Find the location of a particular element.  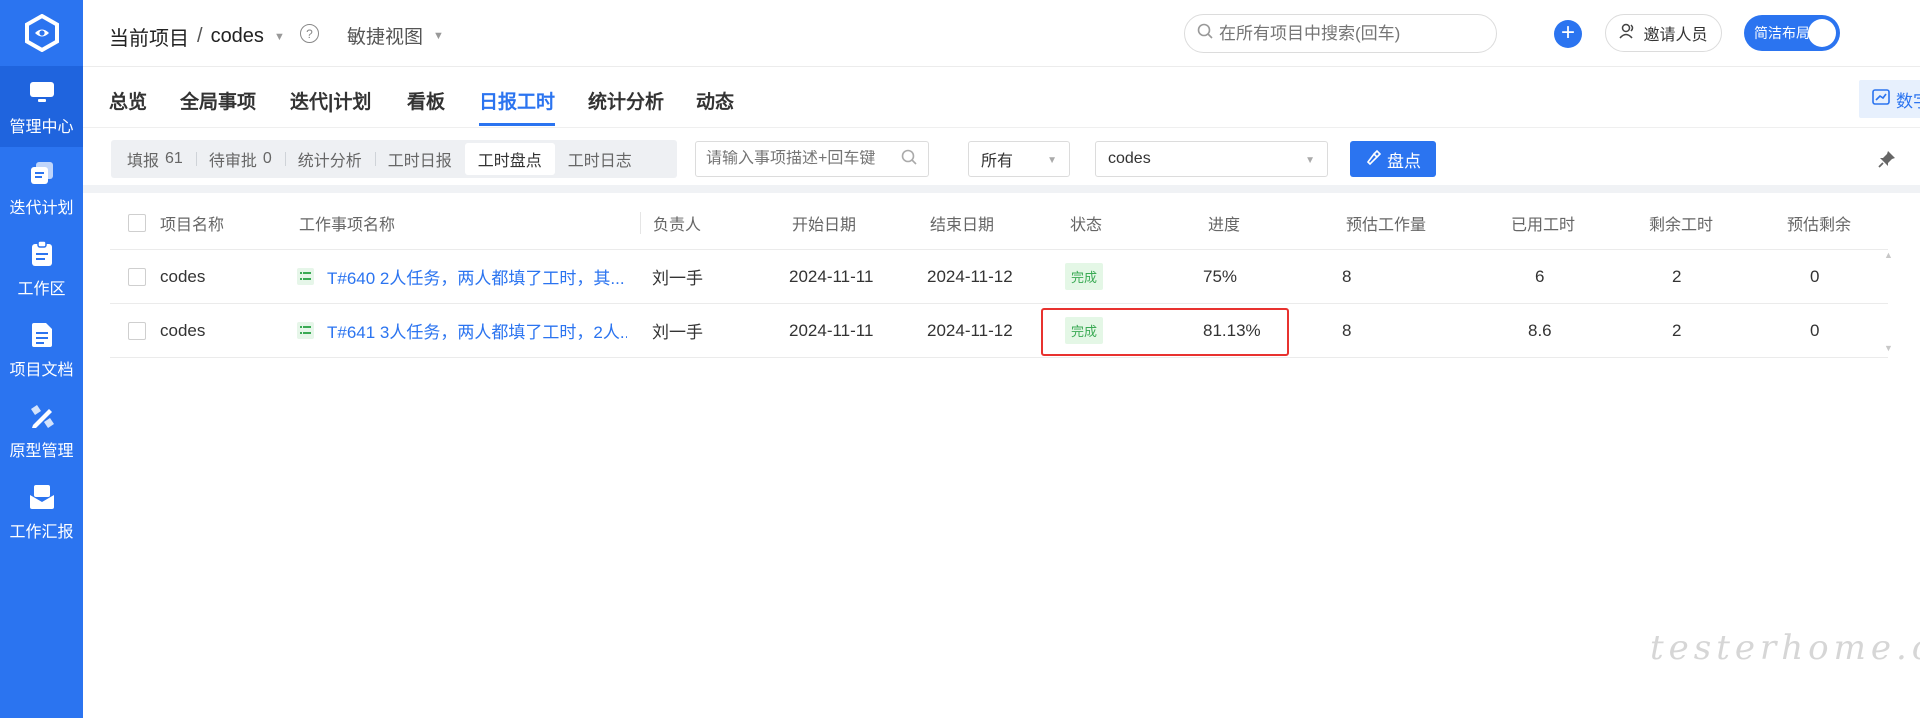

cell-remaining: 2 is located at coordinates (1677, 330).